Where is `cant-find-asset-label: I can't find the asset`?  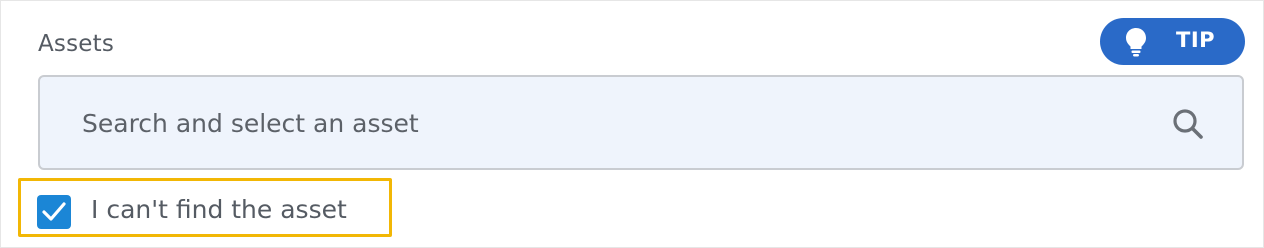
cant-find-asset-label: I can't find the asset is located at coordinates (219, 209).